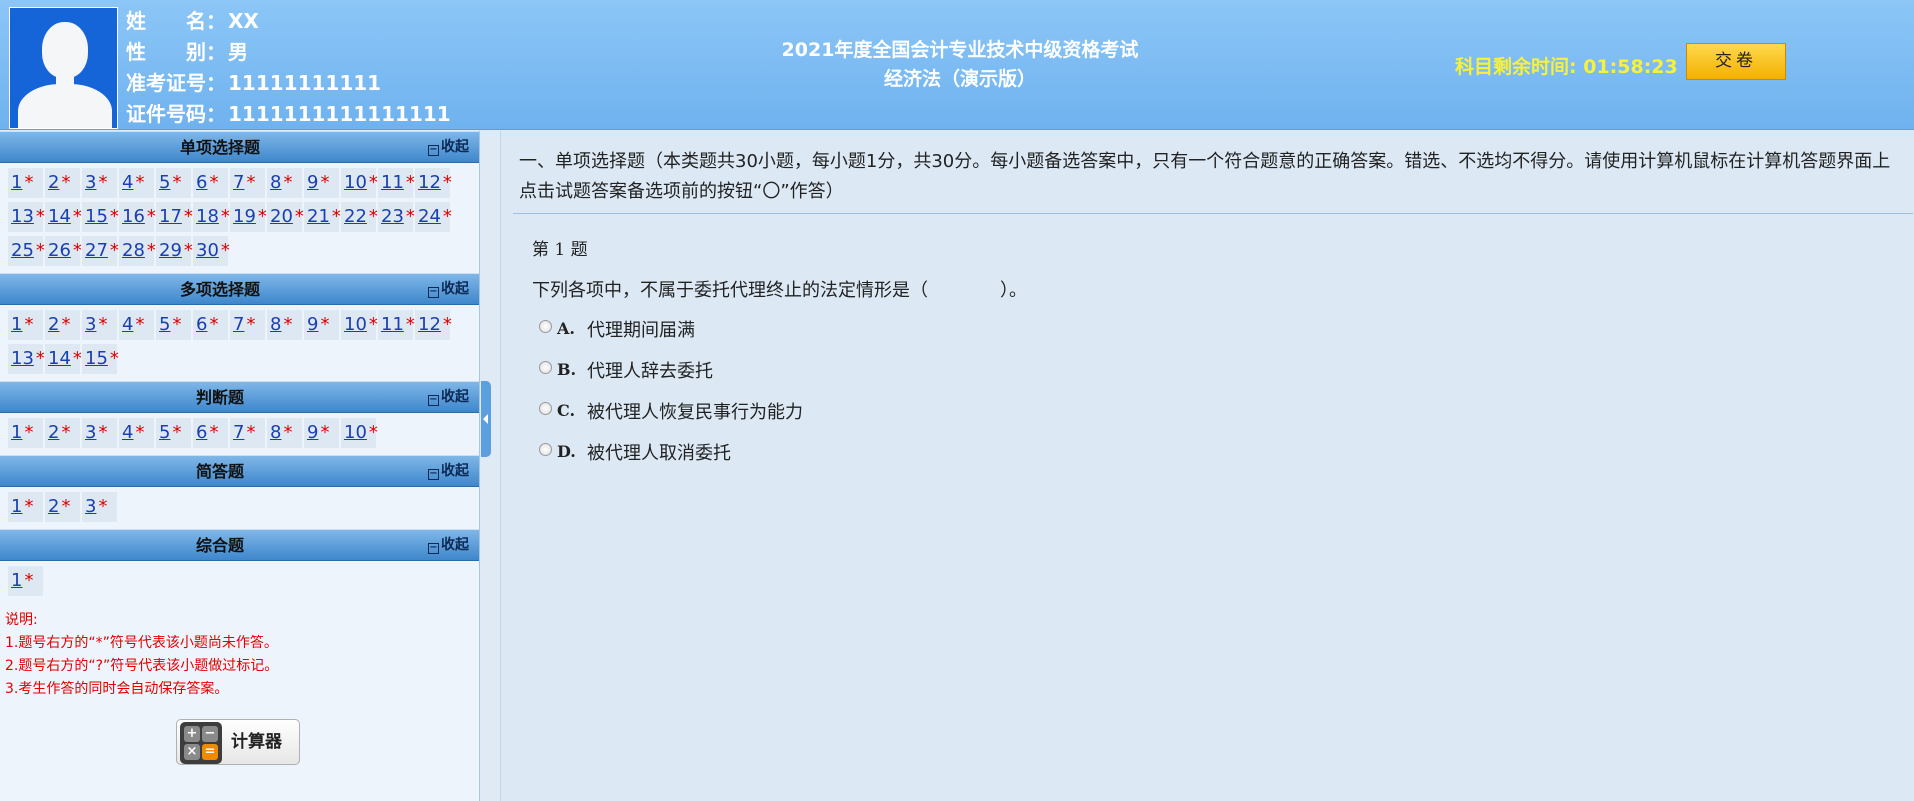 This screenshot has height=801, width=1914. Describe the element at coordinates (238, 742) in the screenshot. I see `calculator-button: + − × = 计算器` at that location.